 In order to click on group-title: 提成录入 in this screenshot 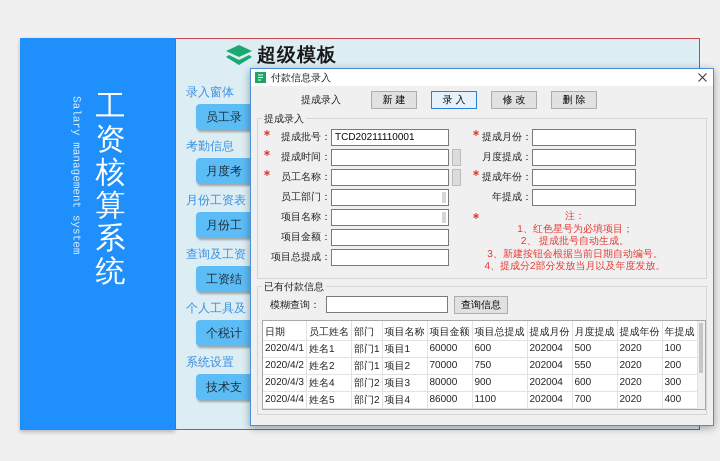, I will do `click(284, 119)`.